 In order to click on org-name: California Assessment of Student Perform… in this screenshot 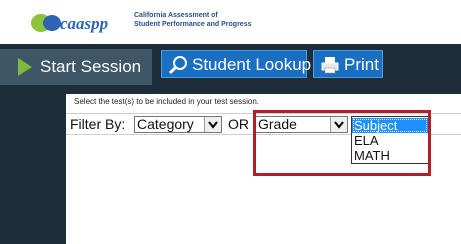, I will do `click(192, 20)`.